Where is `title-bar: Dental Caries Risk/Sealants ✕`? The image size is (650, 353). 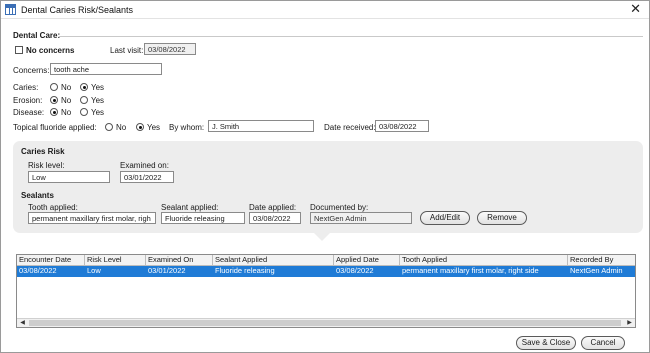 title-bar: Dental Caries Risk/Sealants ✕ is located at coordinates (325, 10).